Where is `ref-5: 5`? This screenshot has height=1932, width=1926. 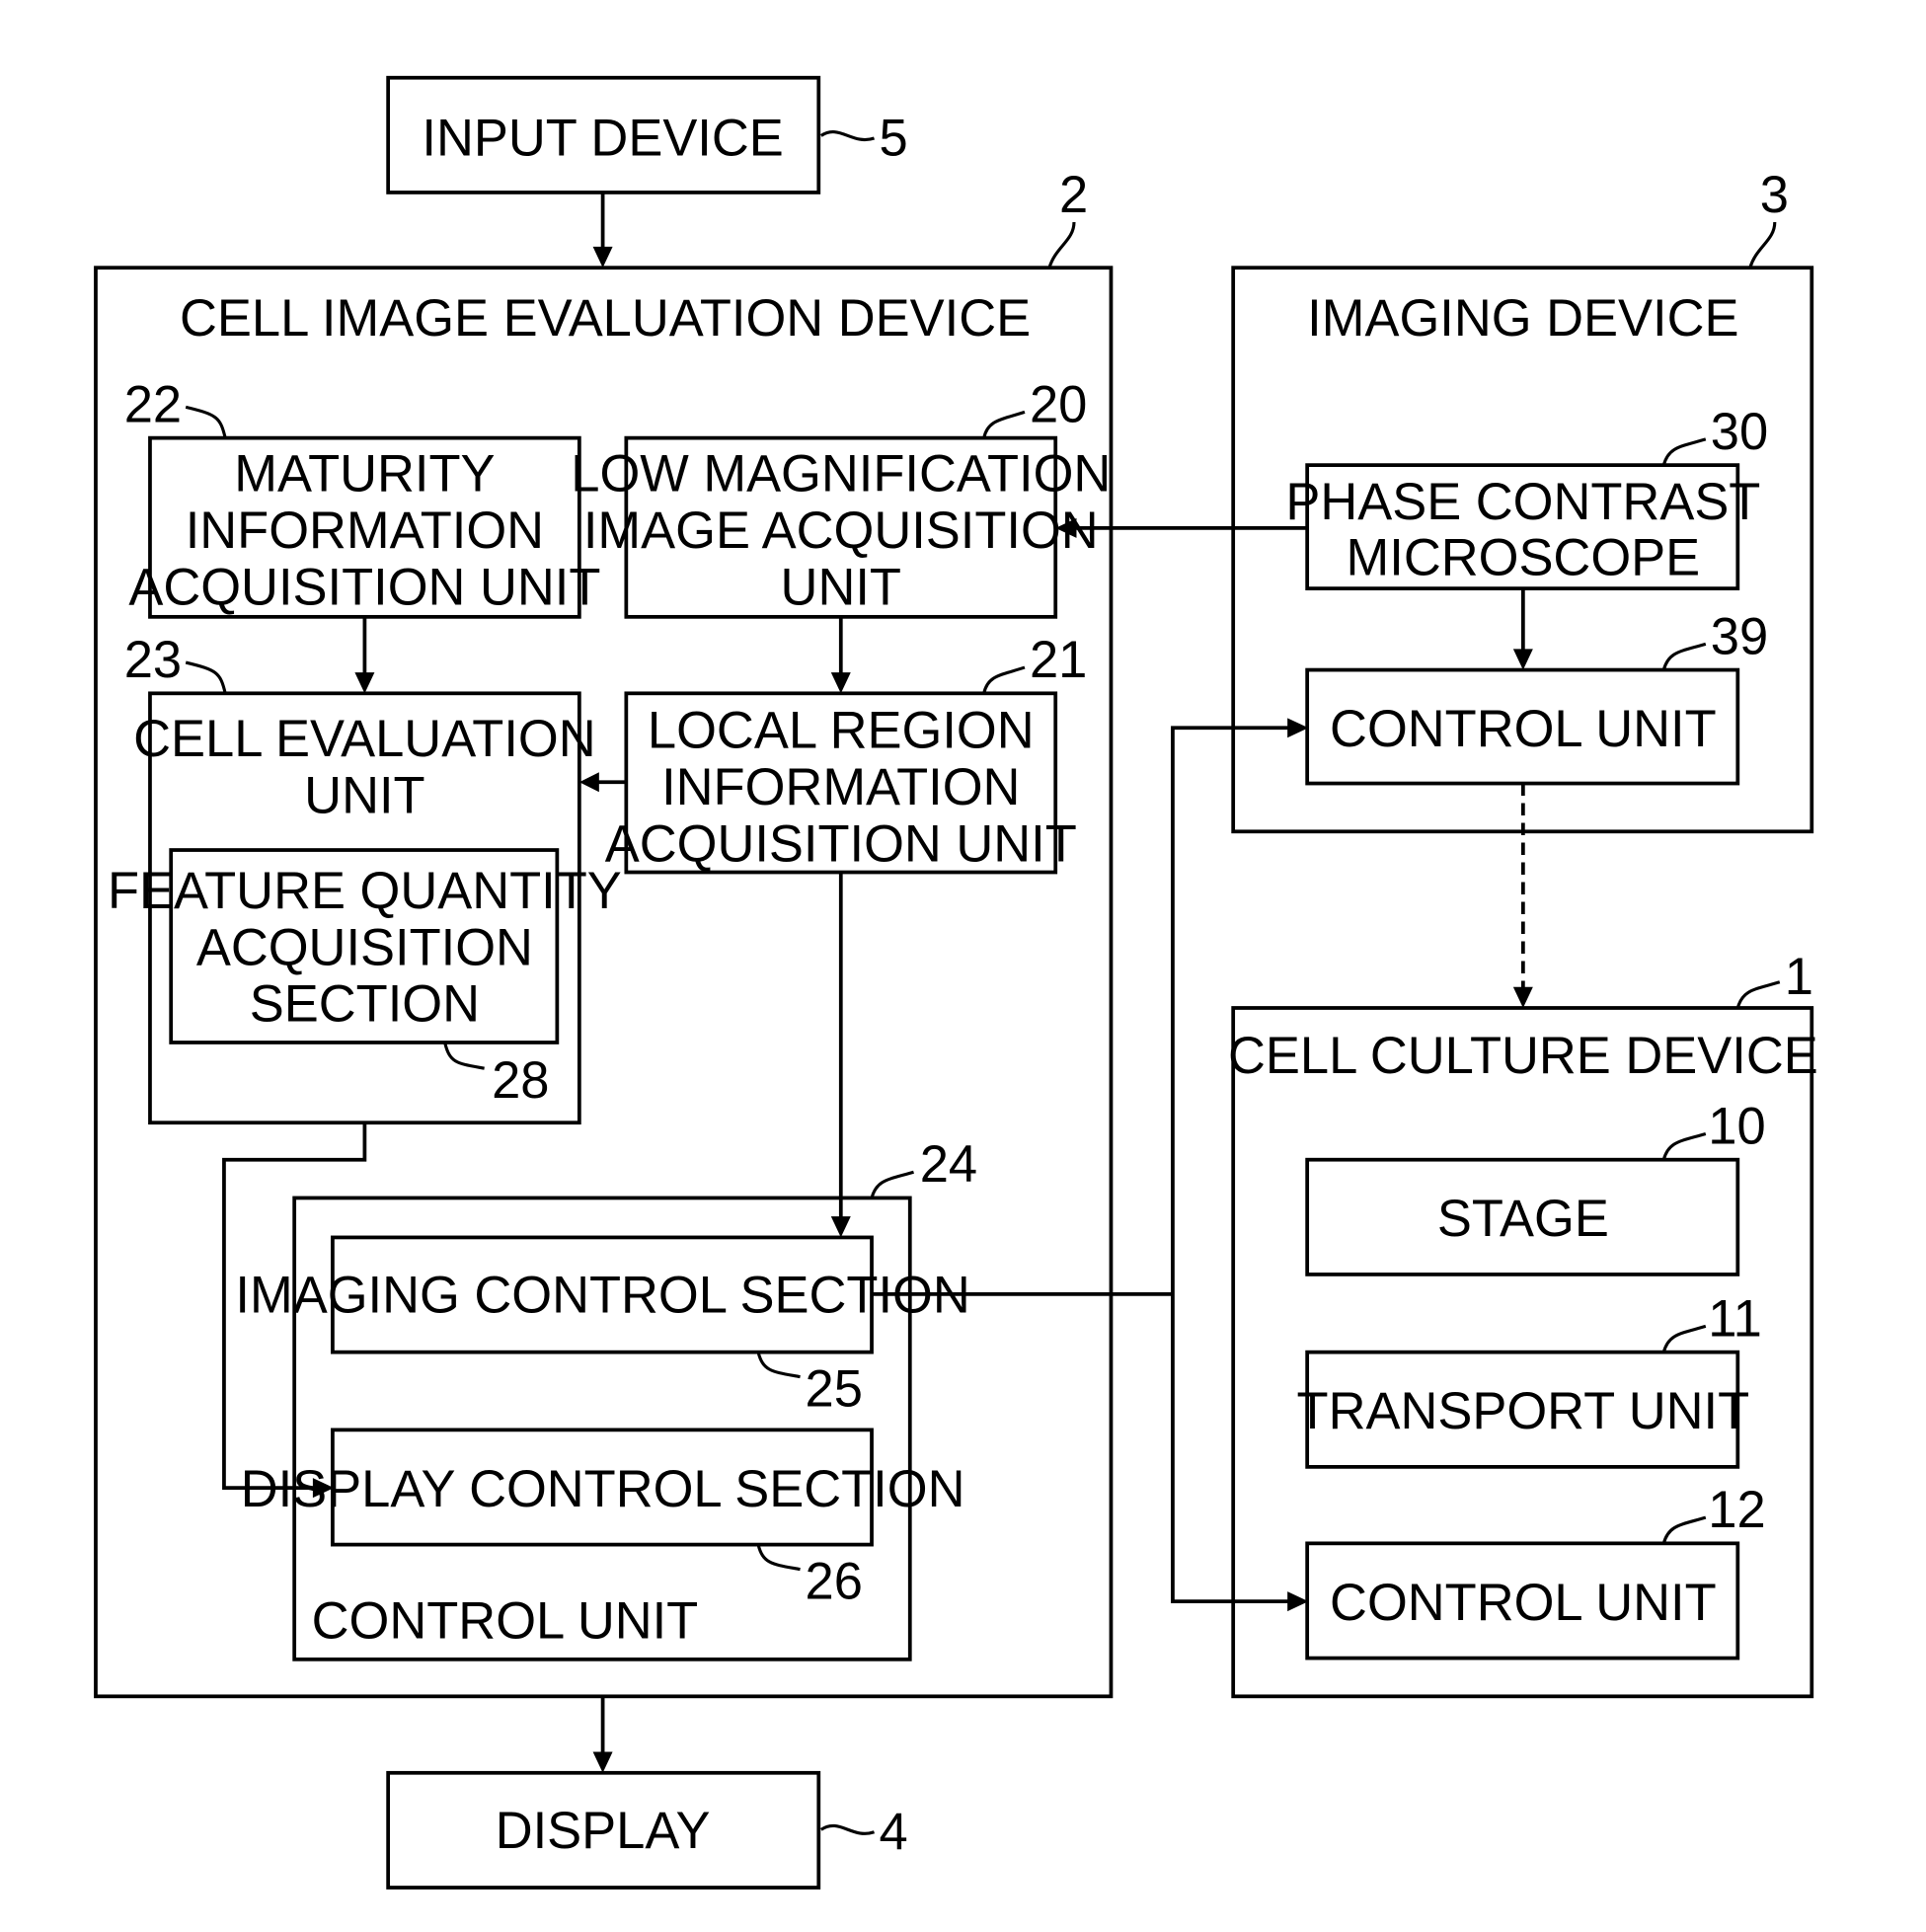
ref-5: 5 is located at coordinates (894, 138).